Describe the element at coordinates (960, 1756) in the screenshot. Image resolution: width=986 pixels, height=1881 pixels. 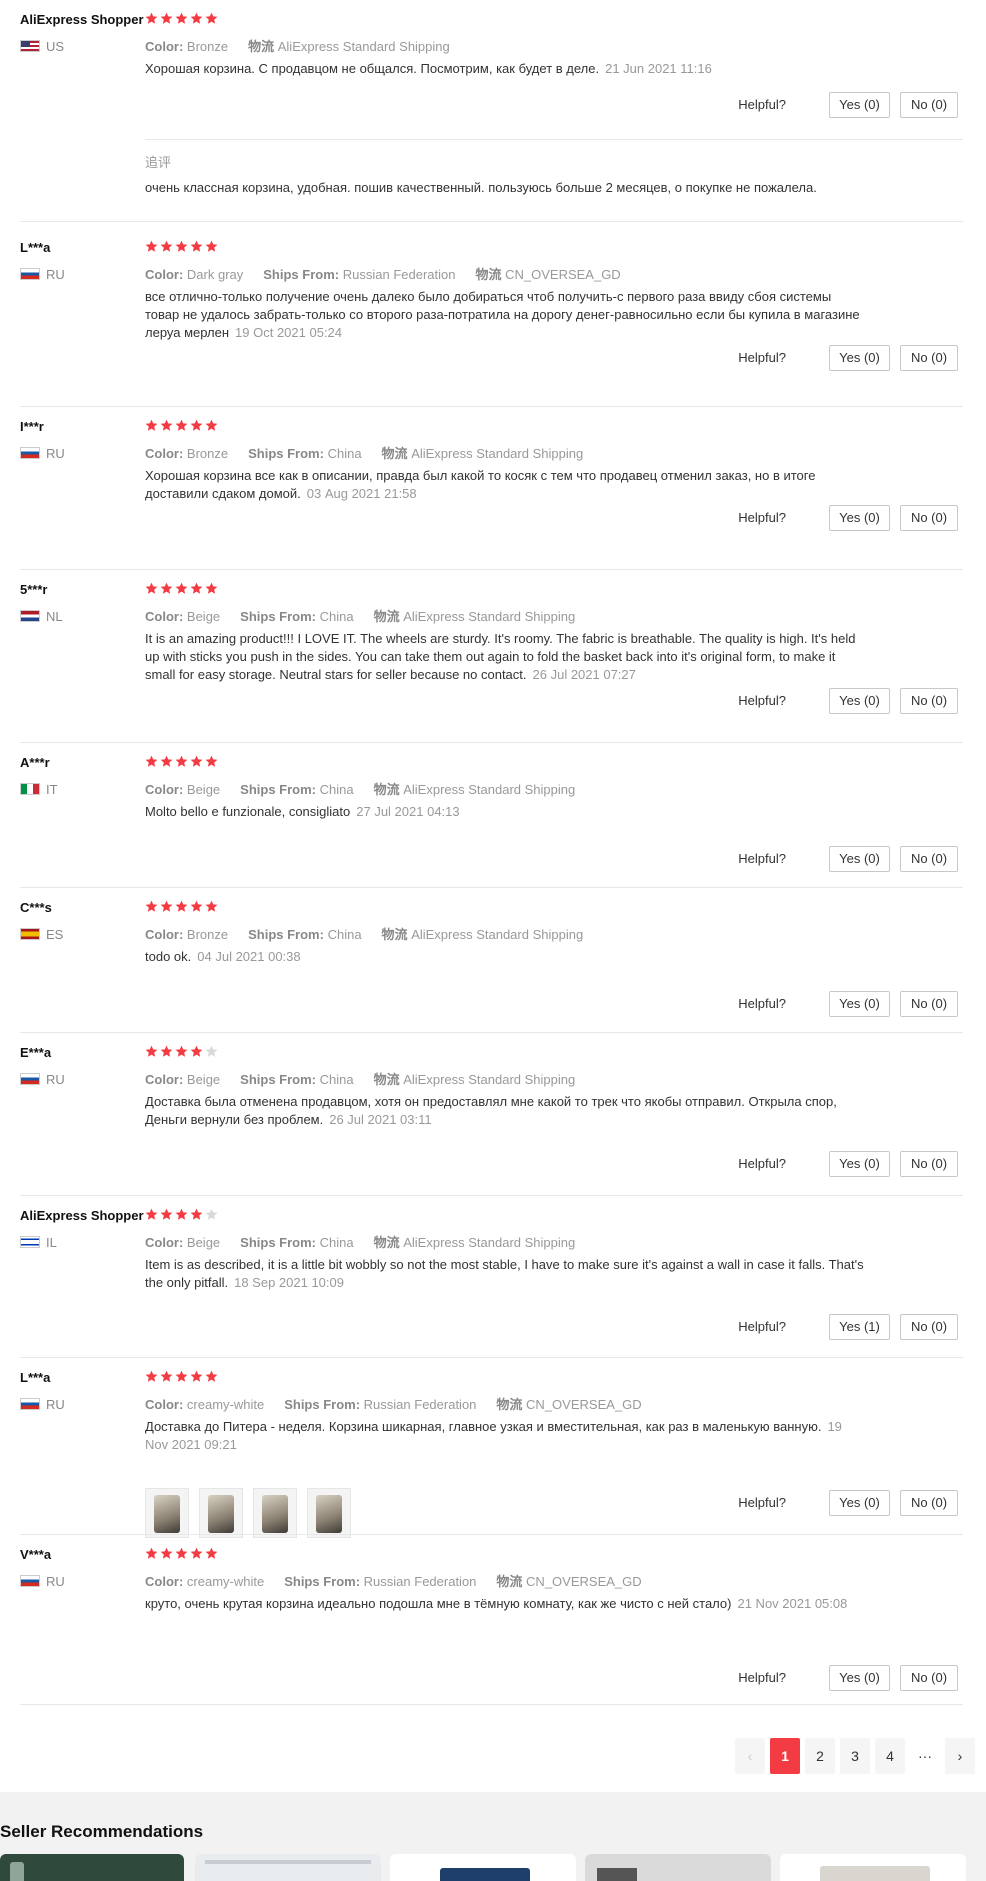
I see `next-page-button: ›` at that location.